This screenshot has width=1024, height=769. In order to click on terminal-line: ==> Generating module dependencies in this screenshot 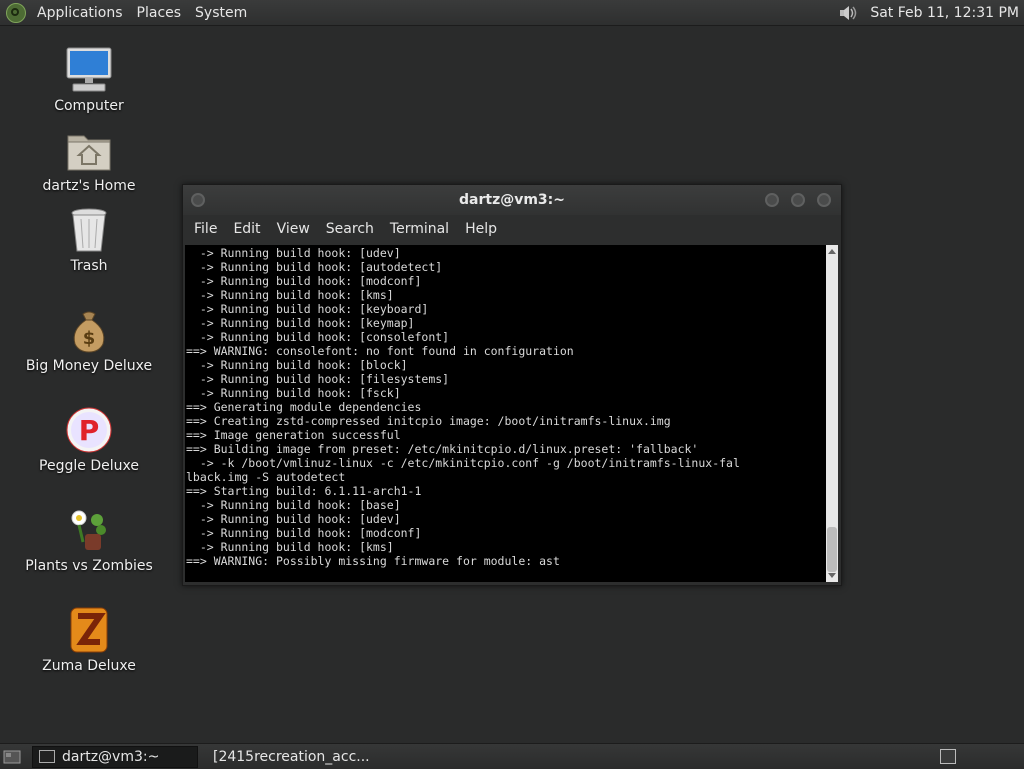, I will do `click(304, 407)`.